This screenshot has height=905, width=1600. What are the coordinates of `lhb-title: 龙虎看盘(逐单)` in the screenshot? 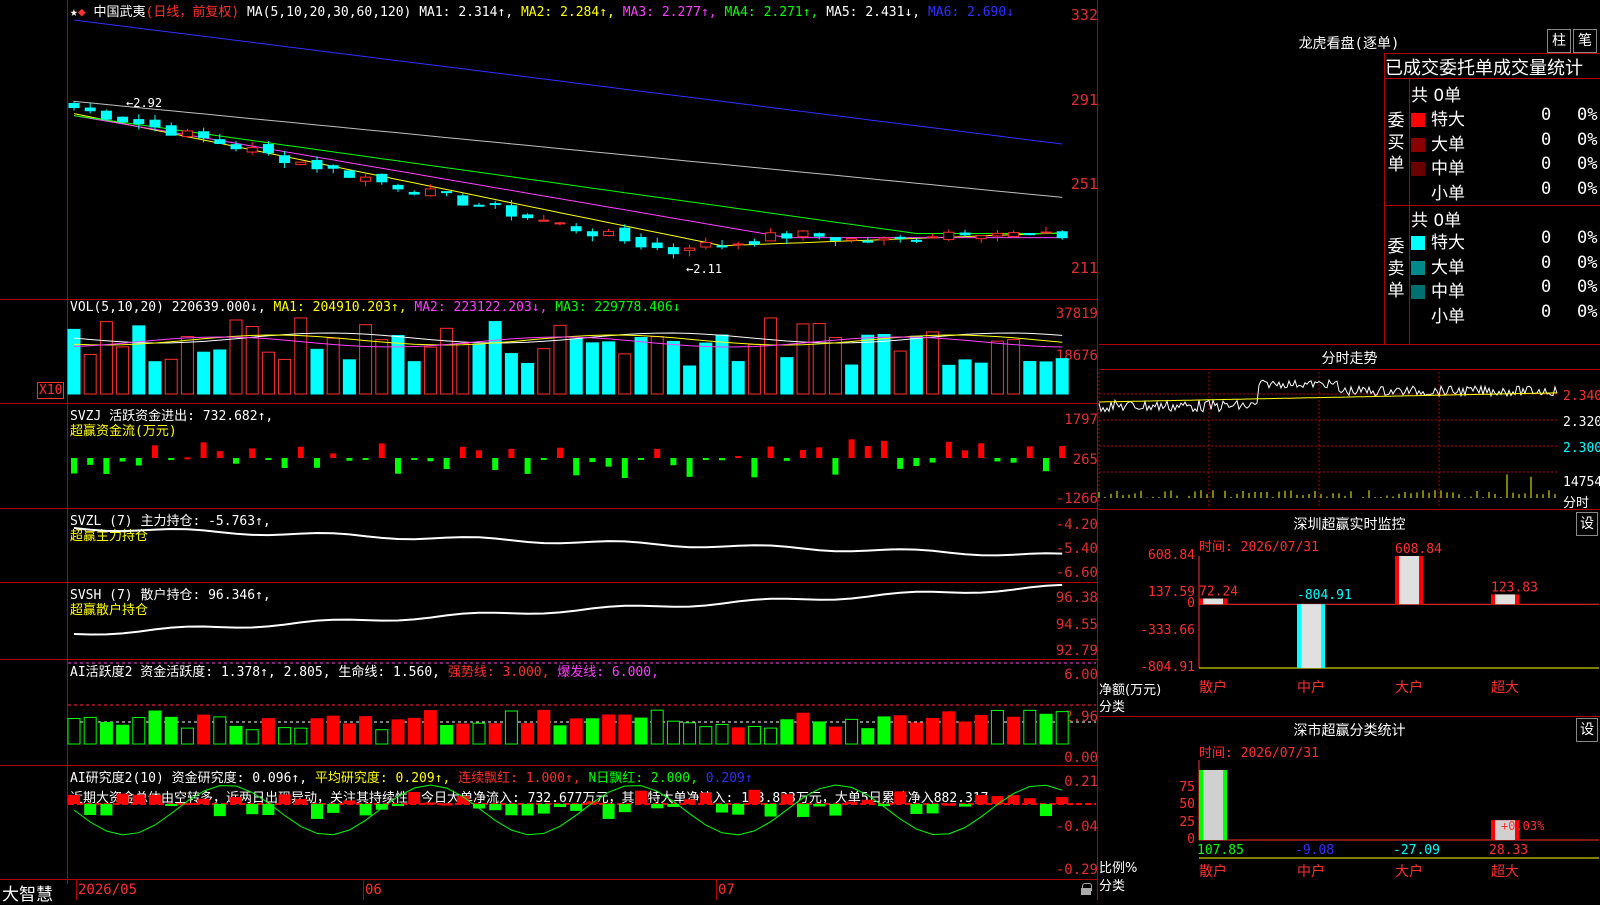 It's located at (1349, 44).